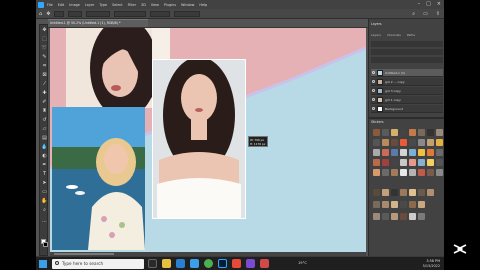  I want to click on clone-stamp-tool-icon: ♜, so click(44, 111).